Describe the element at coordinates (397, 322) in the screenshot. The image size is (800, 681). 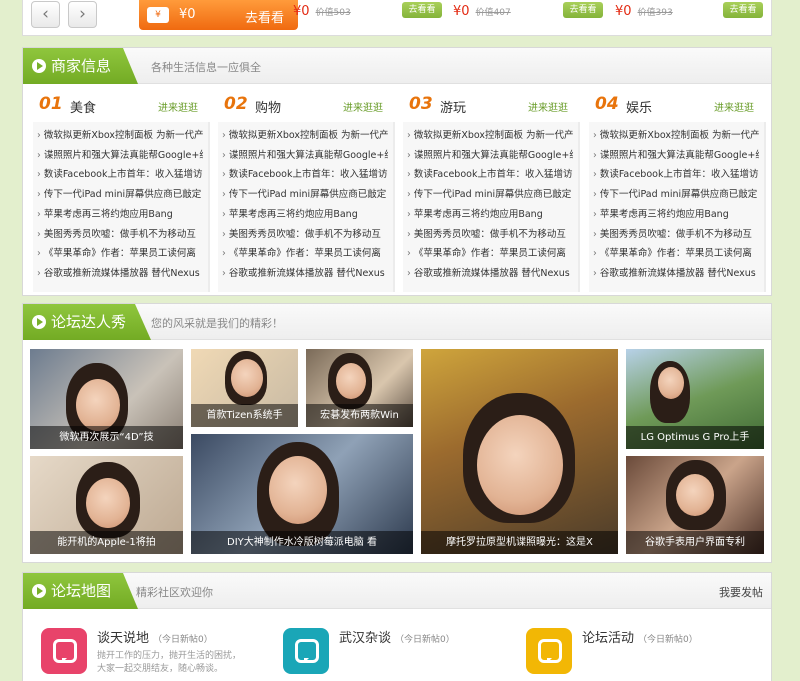
I see `panel-header: 论坛达人秀 您的风采就是我们的精彩！` at that location.